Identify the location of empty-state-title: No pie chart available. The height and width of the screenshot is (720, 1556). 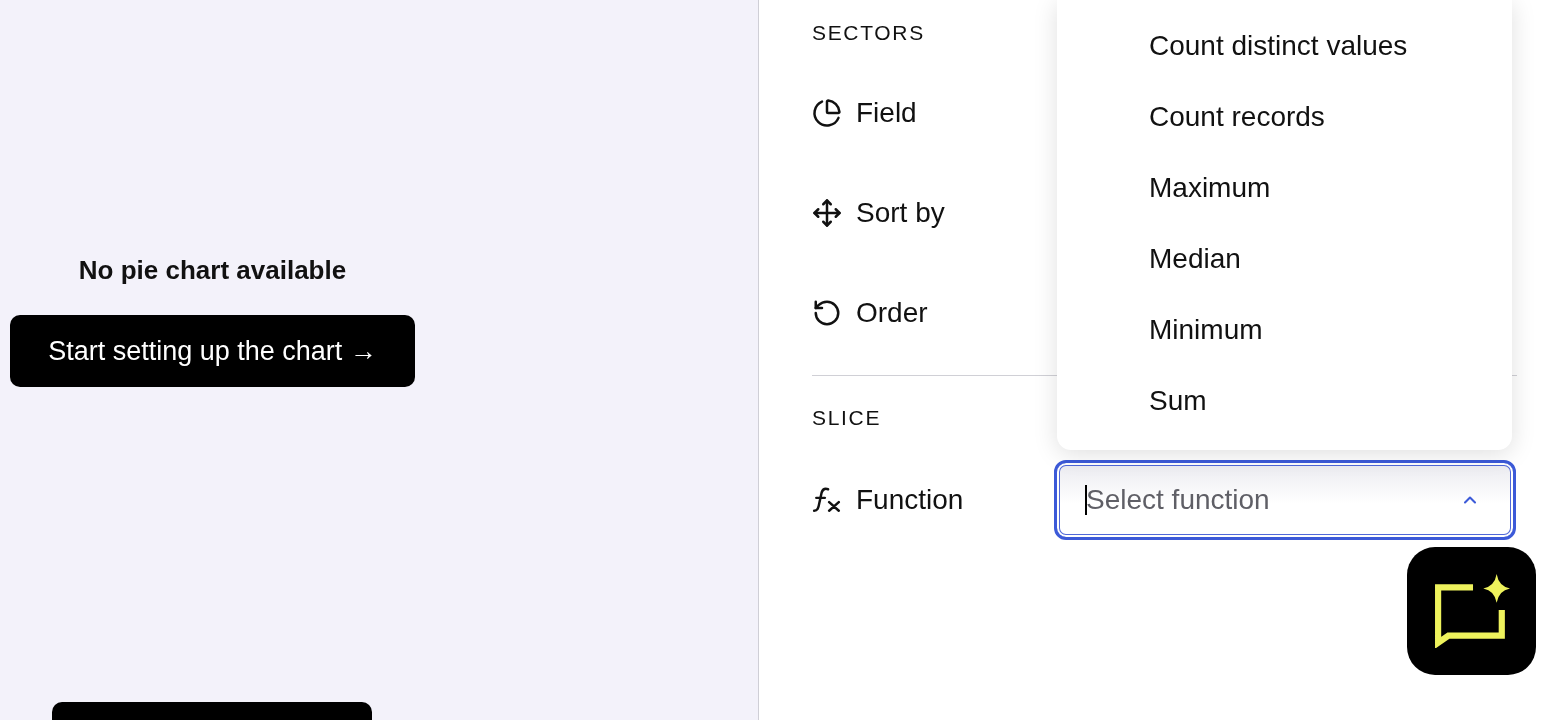
(212, 270).